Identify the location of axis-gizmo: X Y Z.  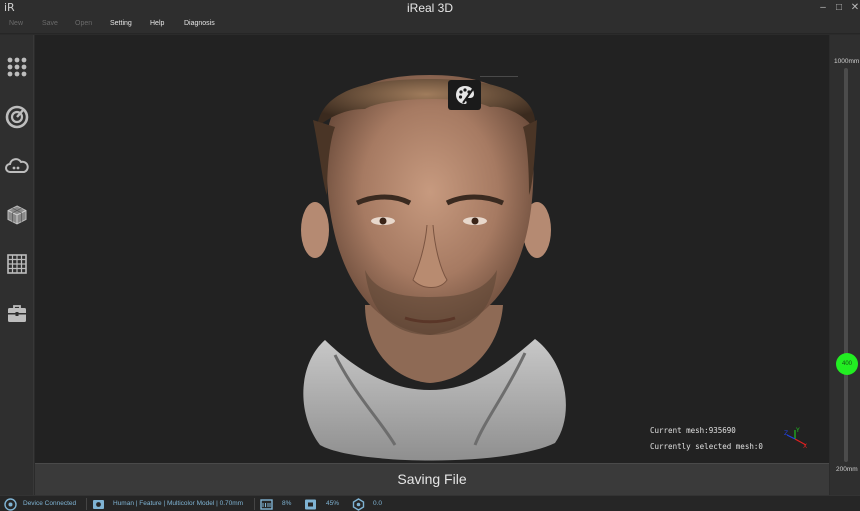
(795, 438).